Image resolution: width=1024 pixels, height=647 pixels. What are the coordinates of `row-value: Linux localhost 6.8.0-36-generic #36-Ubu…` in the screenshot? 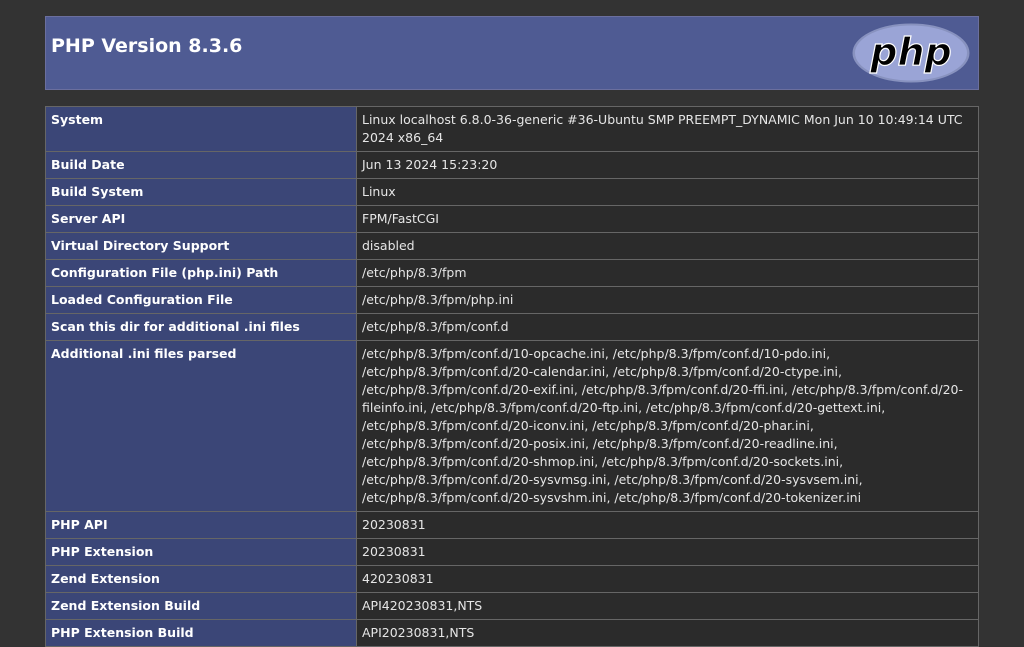 It's located at (667, 129).